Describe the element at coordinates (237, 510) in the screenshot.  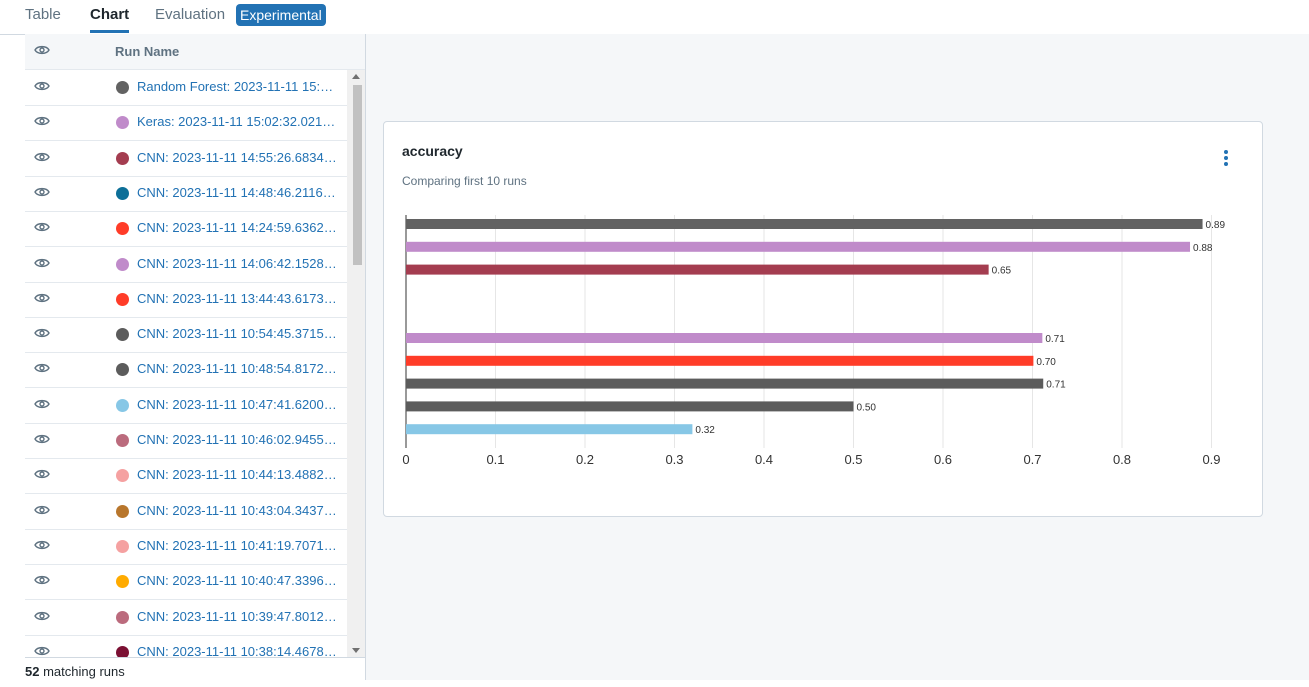
I see `run-name-link: CNN: 2023-11-11 10:43:04.343776` at that location.